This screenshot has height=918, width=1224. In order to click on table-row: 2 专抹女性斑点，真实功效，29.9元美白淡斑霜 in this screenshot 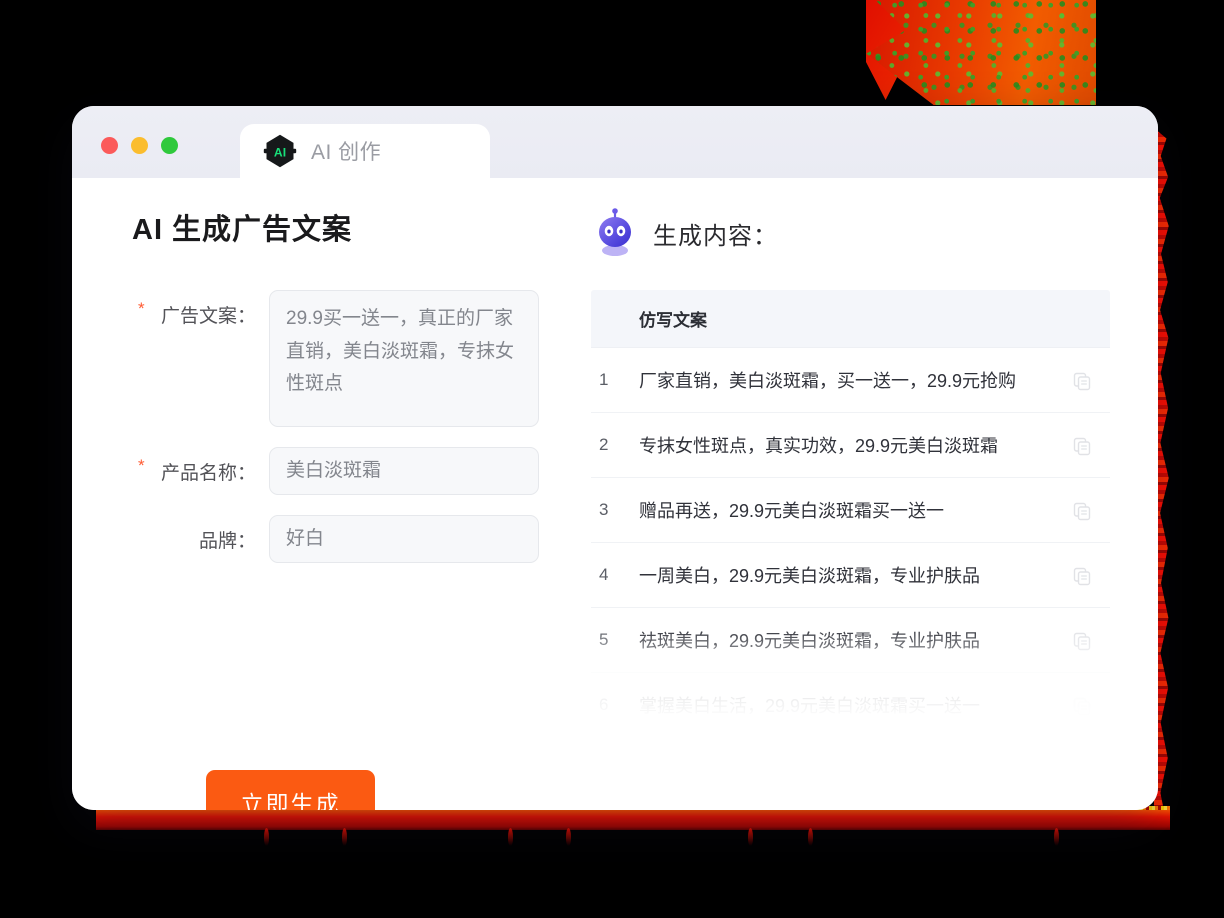, I will do `click(850, 445)`.